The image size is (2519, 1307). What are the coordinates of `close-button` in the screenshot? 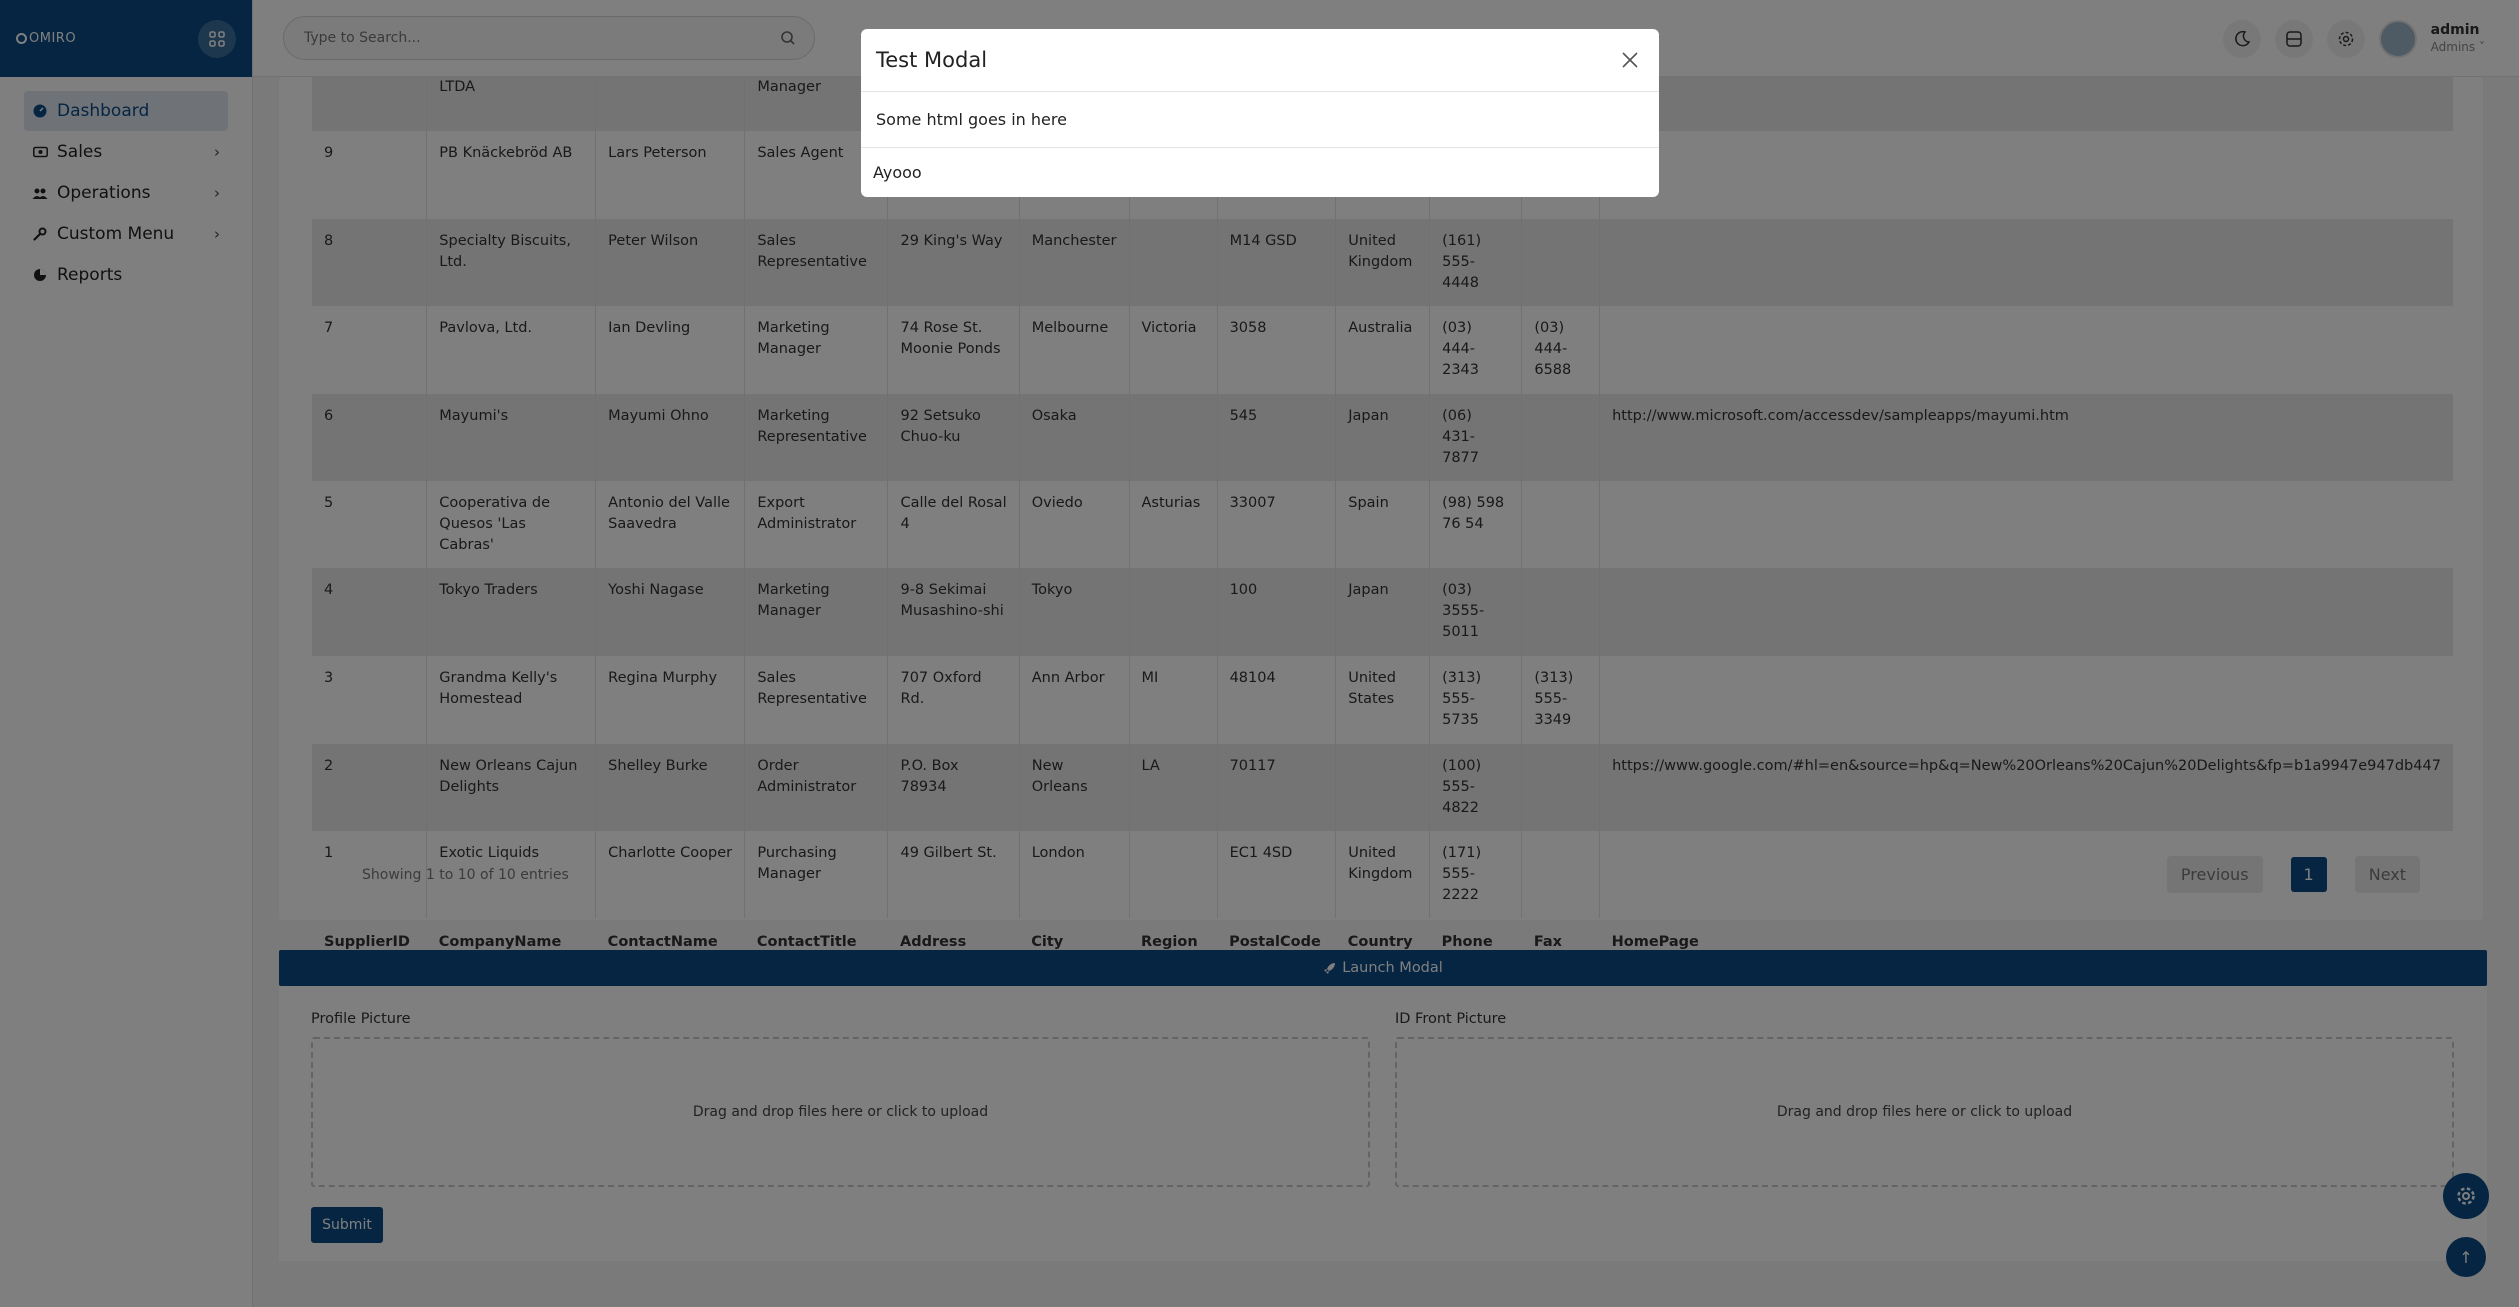 It's located at (1630, 60).